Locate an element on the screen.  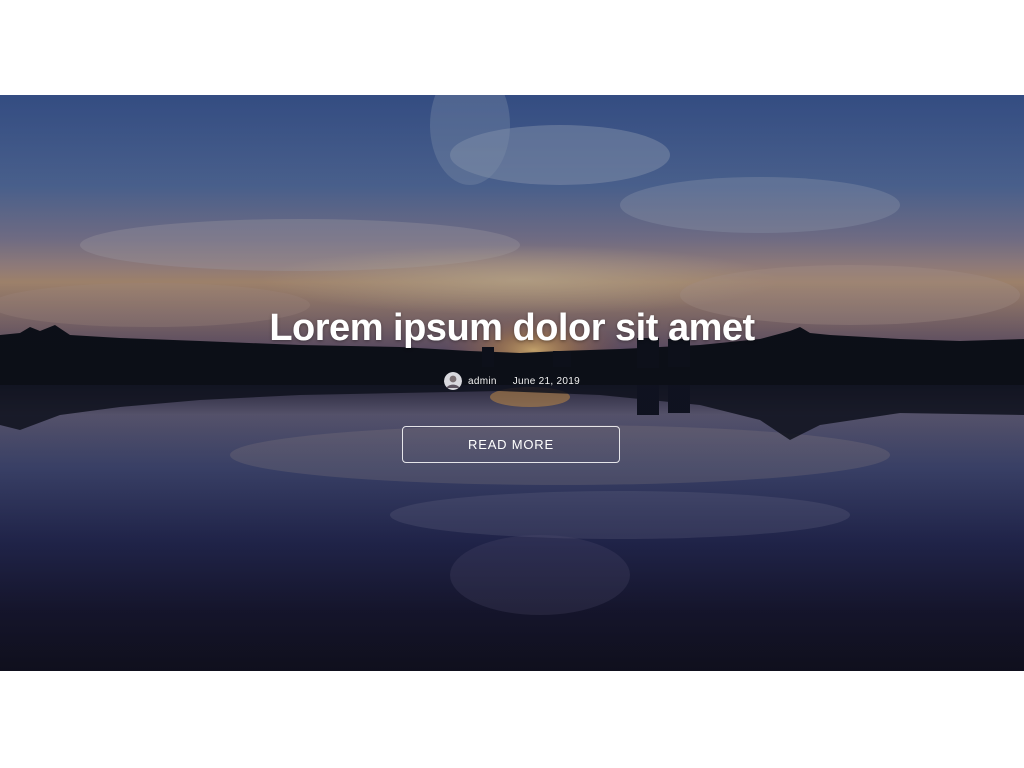
read-more-button: READ MORE is located at coordinates (511, 444).